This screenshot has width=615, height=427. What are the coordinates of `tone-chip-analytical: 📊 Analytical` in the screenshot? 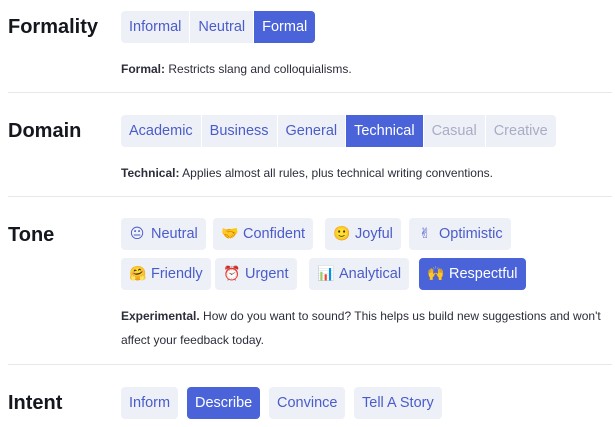 It's located at (359, 274).